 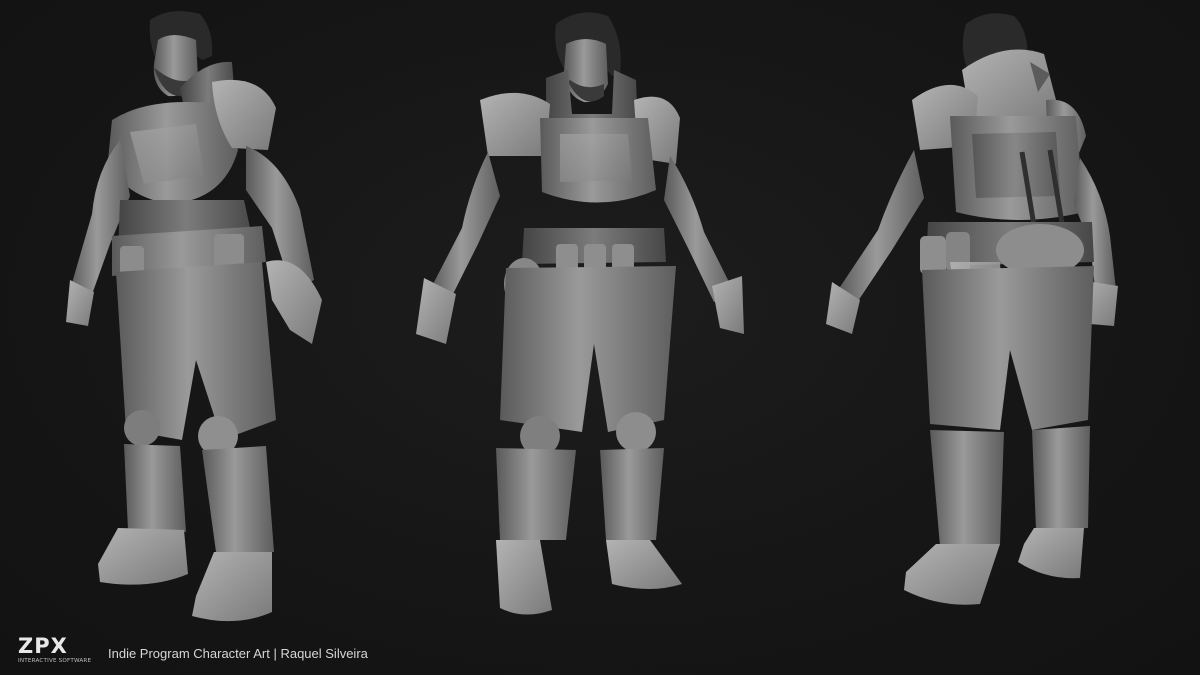 What do you see at coordinates (43, 646) in the screenshot?
I see `logo-mark: ZPX` at bounding box center [43, 646].